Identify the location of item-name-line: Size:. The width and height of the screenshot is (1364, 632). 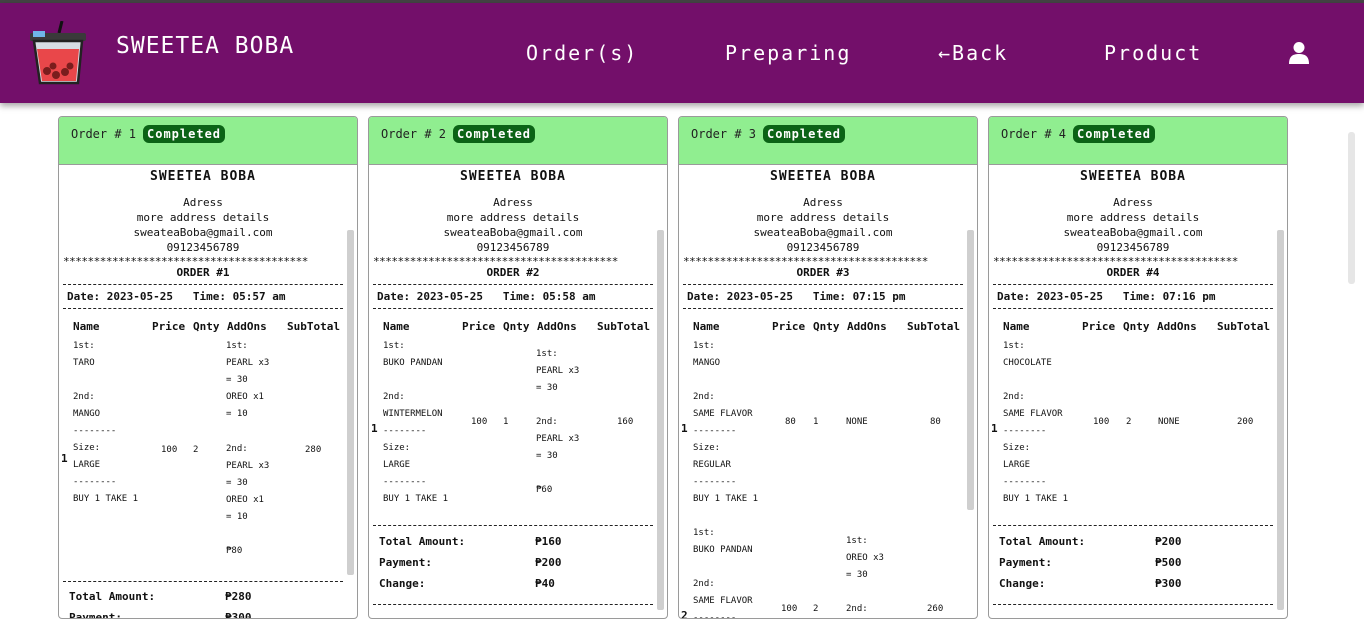
(87, 448).